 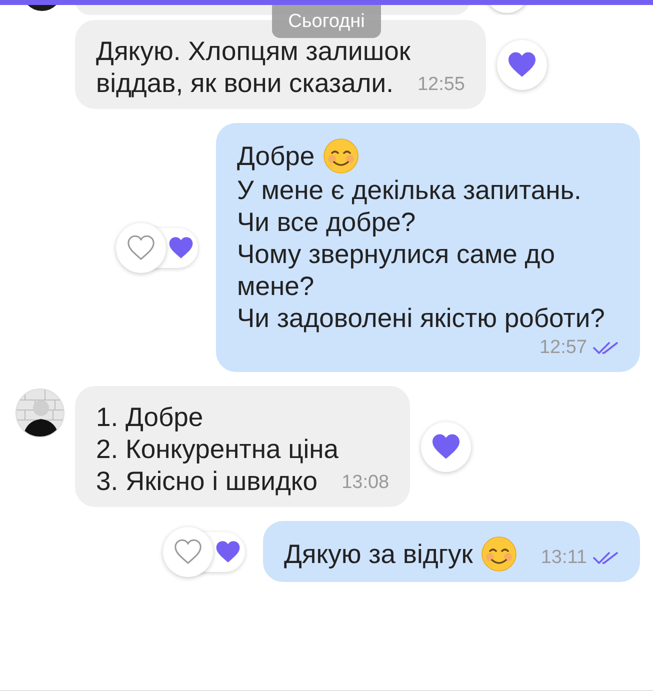 I want to click on message-text: 2. Конкурентна ціна, so click(x=217, y=449).